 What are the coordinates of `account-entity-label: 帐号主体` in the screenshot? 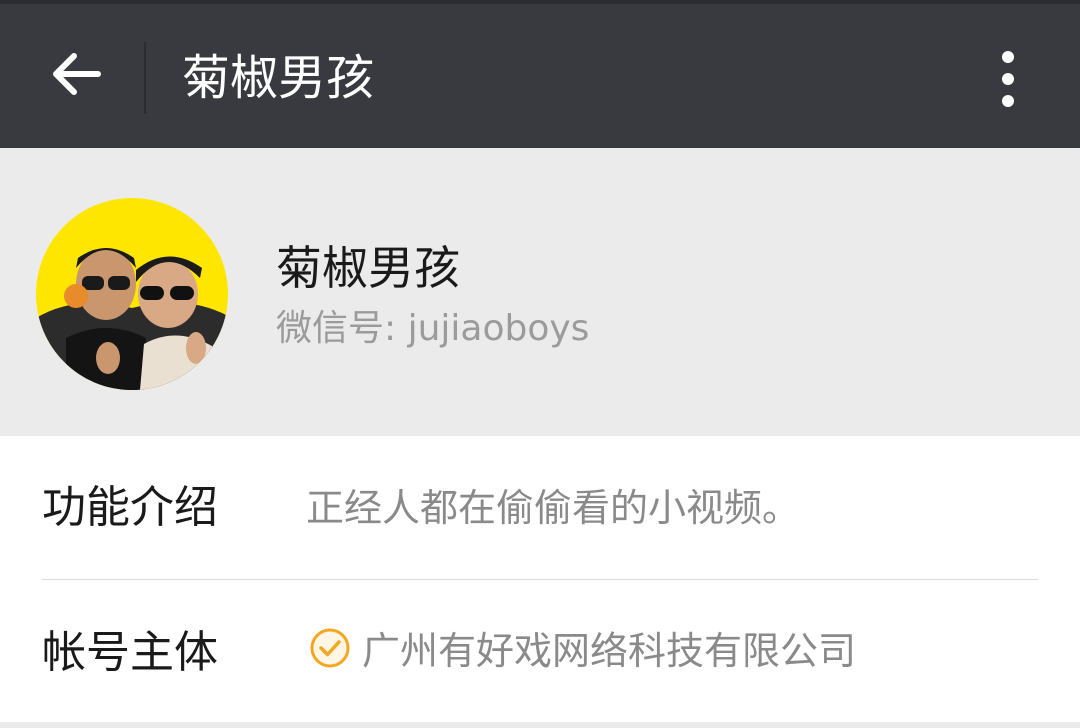 It's located at (130, 652).